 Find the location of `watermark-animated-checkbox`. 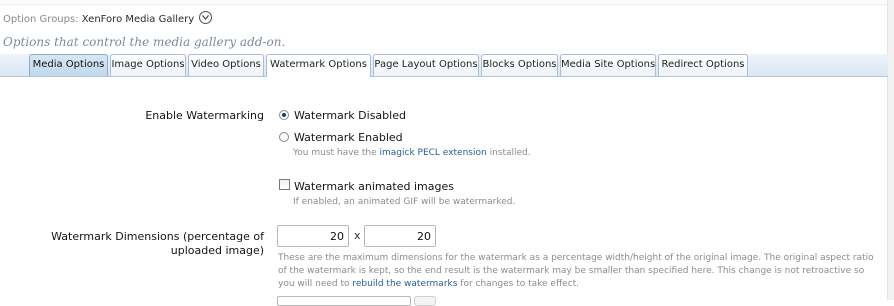

watermark-animated-checkbox is located at coordinates (284, 184).